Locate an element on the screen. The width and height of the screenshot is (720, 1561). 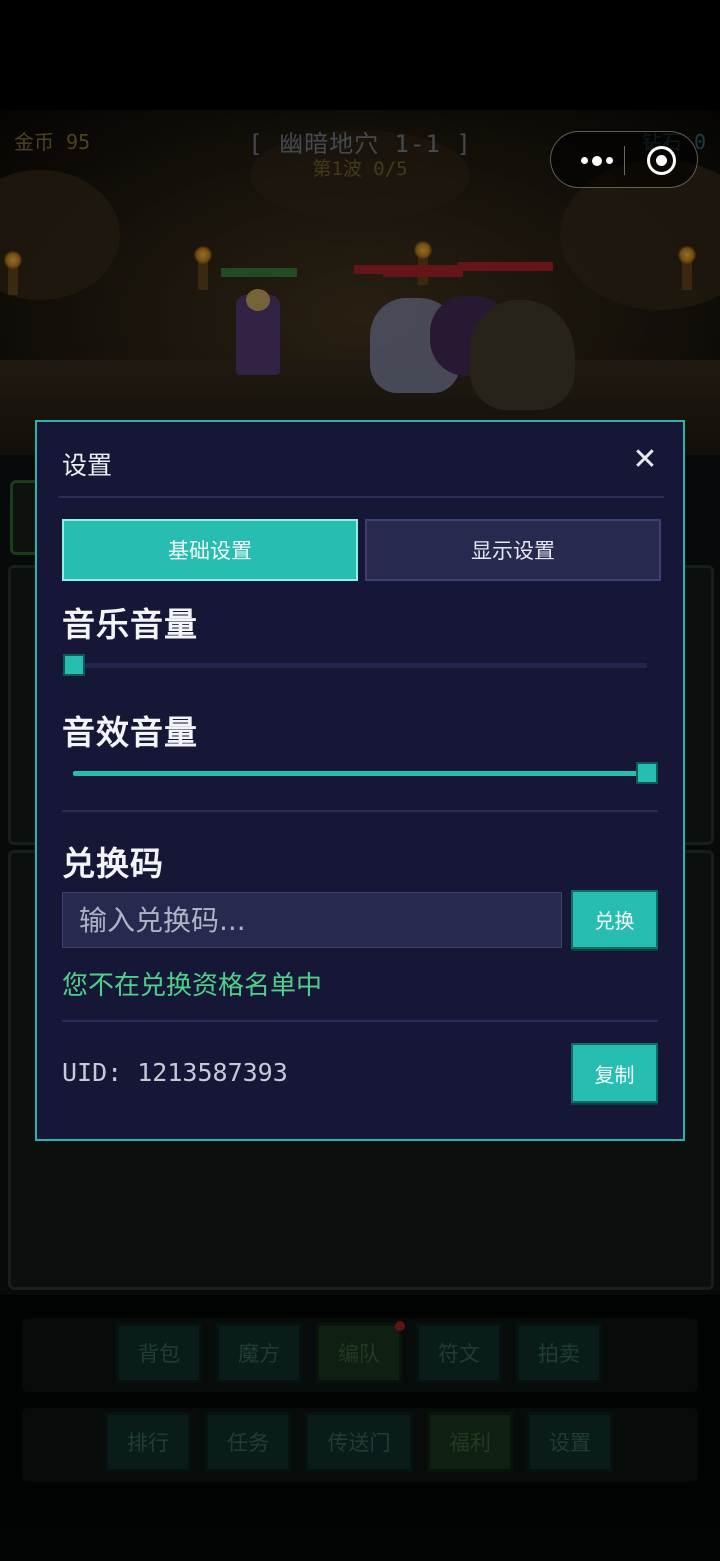
sfx-volume-thumb is located at coordinates (647, 773).